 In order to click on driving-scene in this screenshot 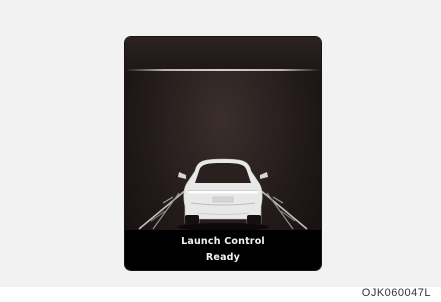, I will do `click(223, 194)`.